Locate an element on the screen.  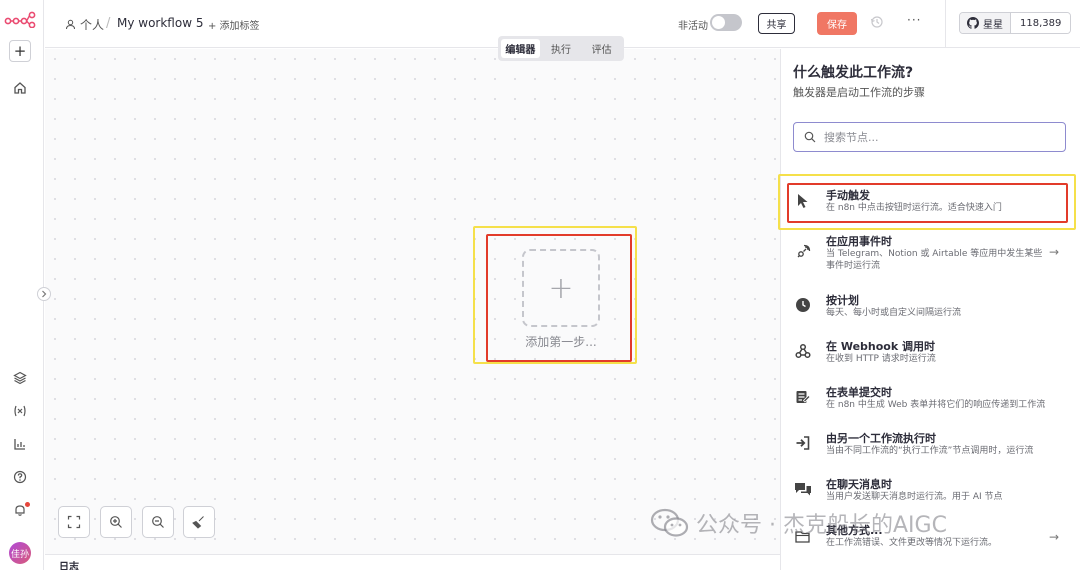
form-icon is located at coordinates (803, 397).